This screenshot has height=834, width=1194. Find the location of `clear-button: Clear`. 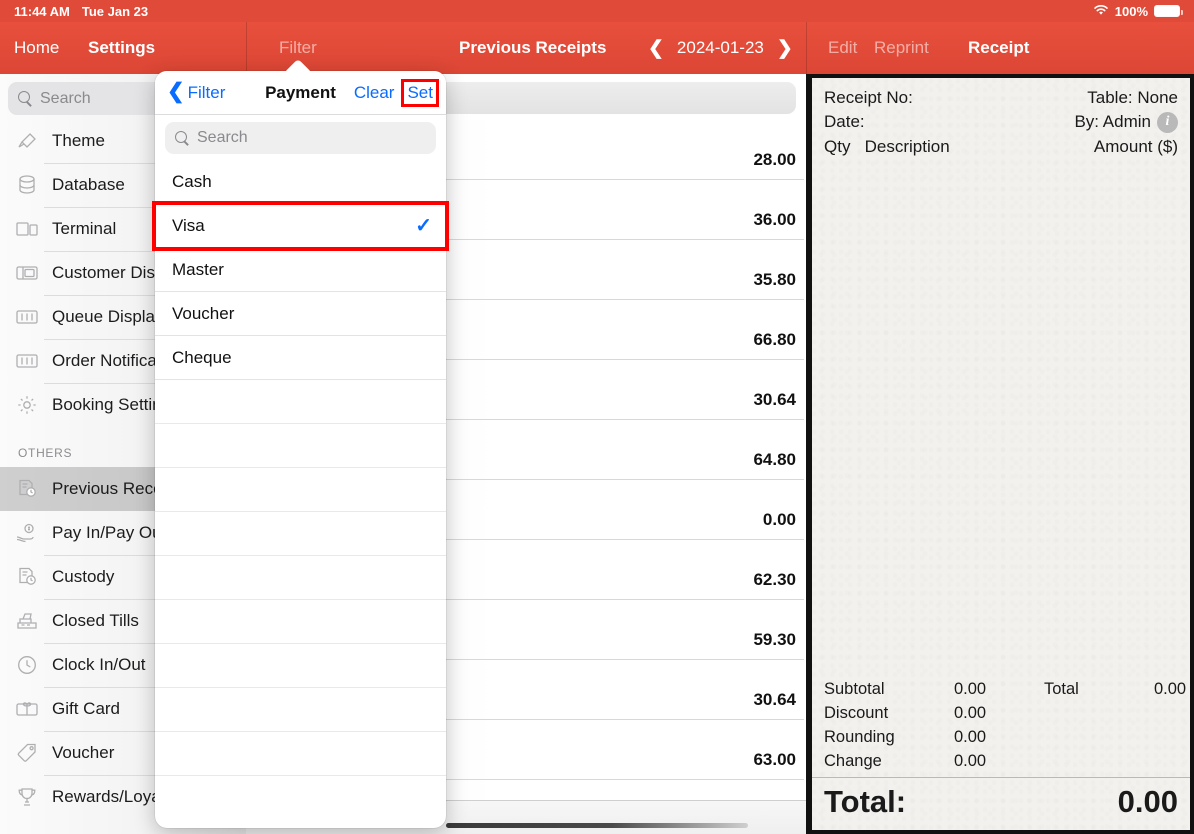

clear-button: Clear is located at coordinates (374, 93).